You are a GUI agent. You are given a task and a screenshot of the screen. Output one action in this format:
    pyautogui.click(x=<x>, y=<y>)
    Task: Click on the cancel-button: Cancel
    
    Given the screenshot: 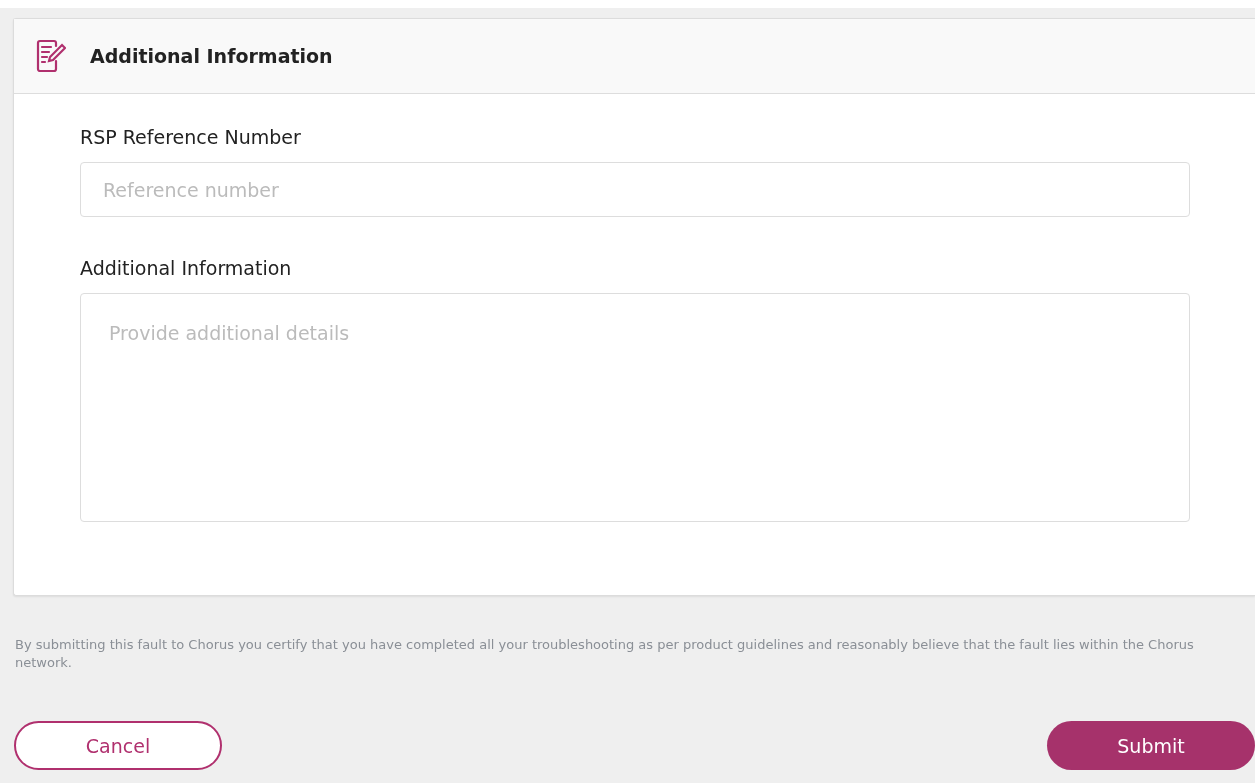 What is the action you would take?
    pyautogui.click(x=118, y=745)
    